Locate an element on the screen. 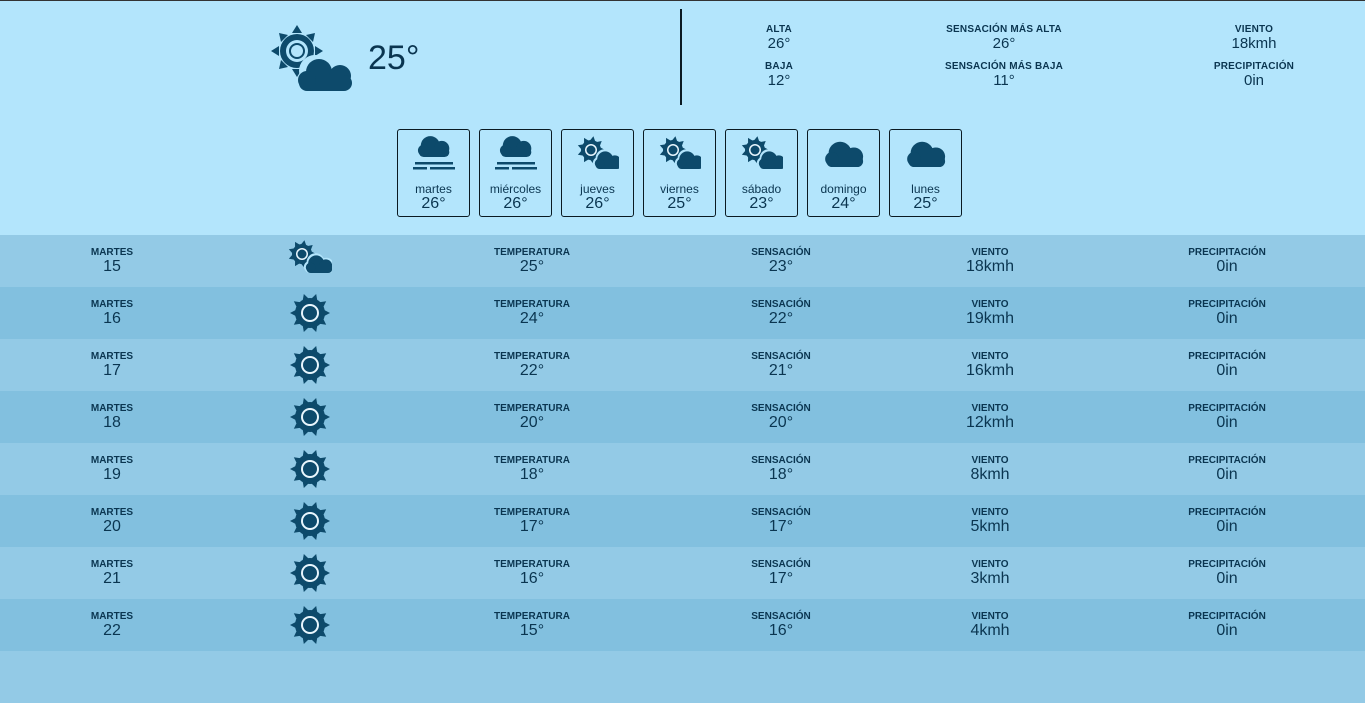 The image size is (1365, 703). hour-feels: SENSACIÓN 17° is located at coordinates (781, 573).